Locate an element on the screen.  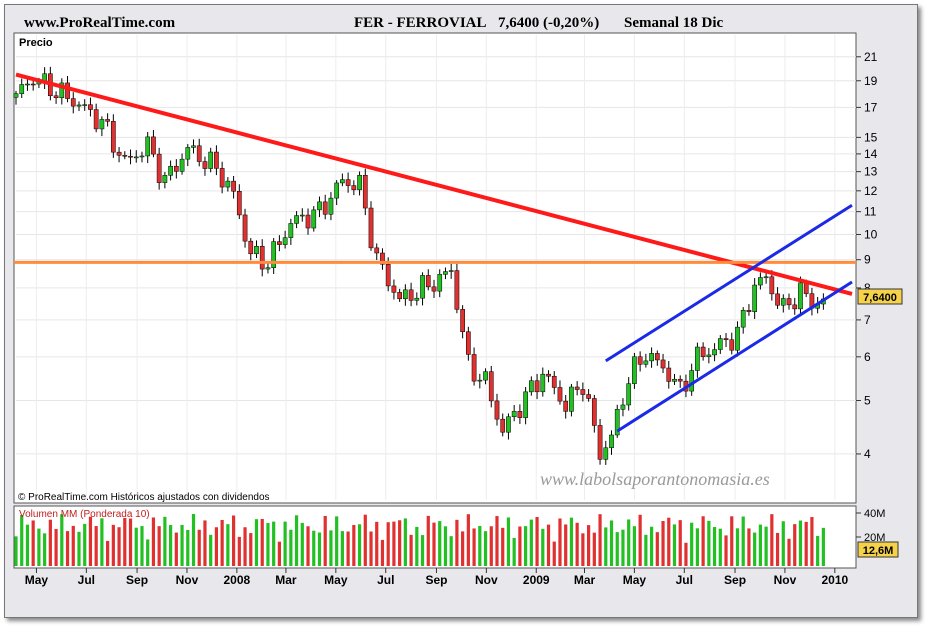
last-price-value: 7,6400 is located at coordinates (880, 298).